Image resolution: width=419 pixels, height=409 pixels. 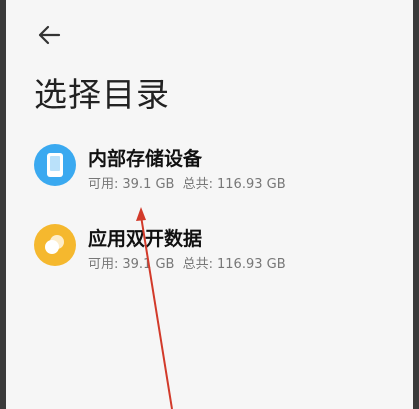 I want to click on arrow-left-icon, so click(x=49, y=35).